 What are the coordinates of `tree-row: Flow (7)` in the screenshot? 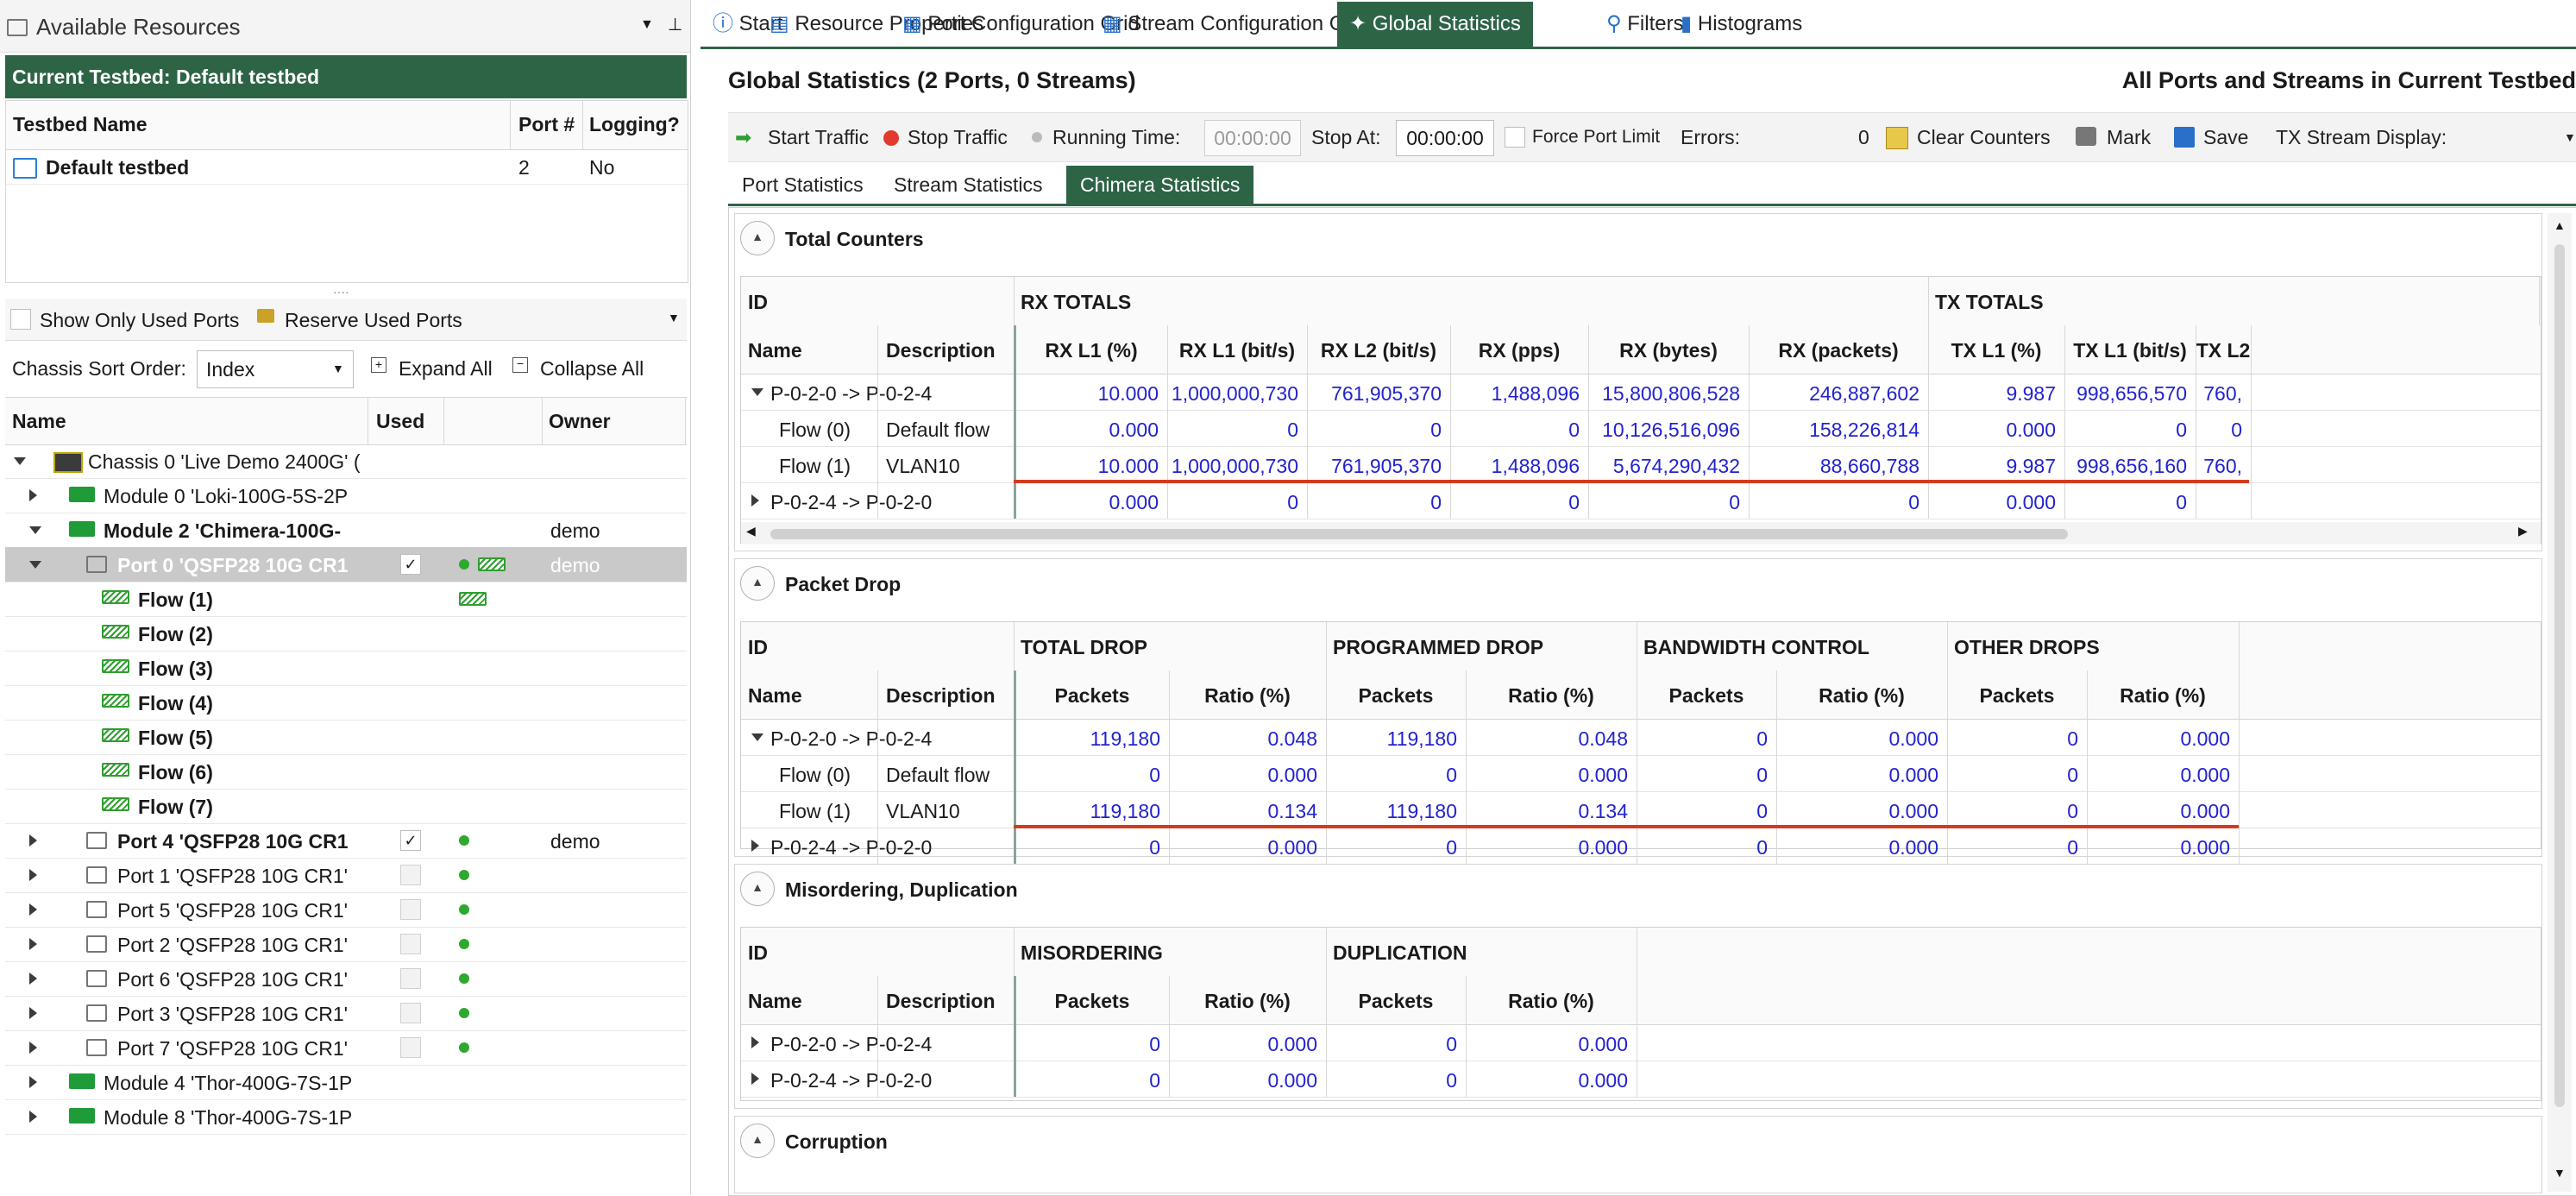 It's located at (346, 806).